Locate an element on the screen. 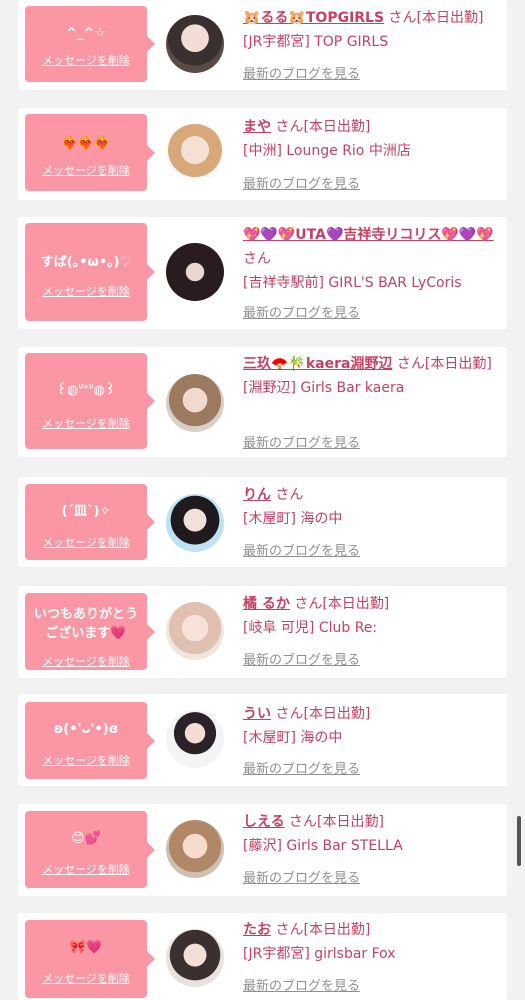  message-text: ꒰◍ᐡᐤᐡ◍꒱ is located at coordinates (86, 390).